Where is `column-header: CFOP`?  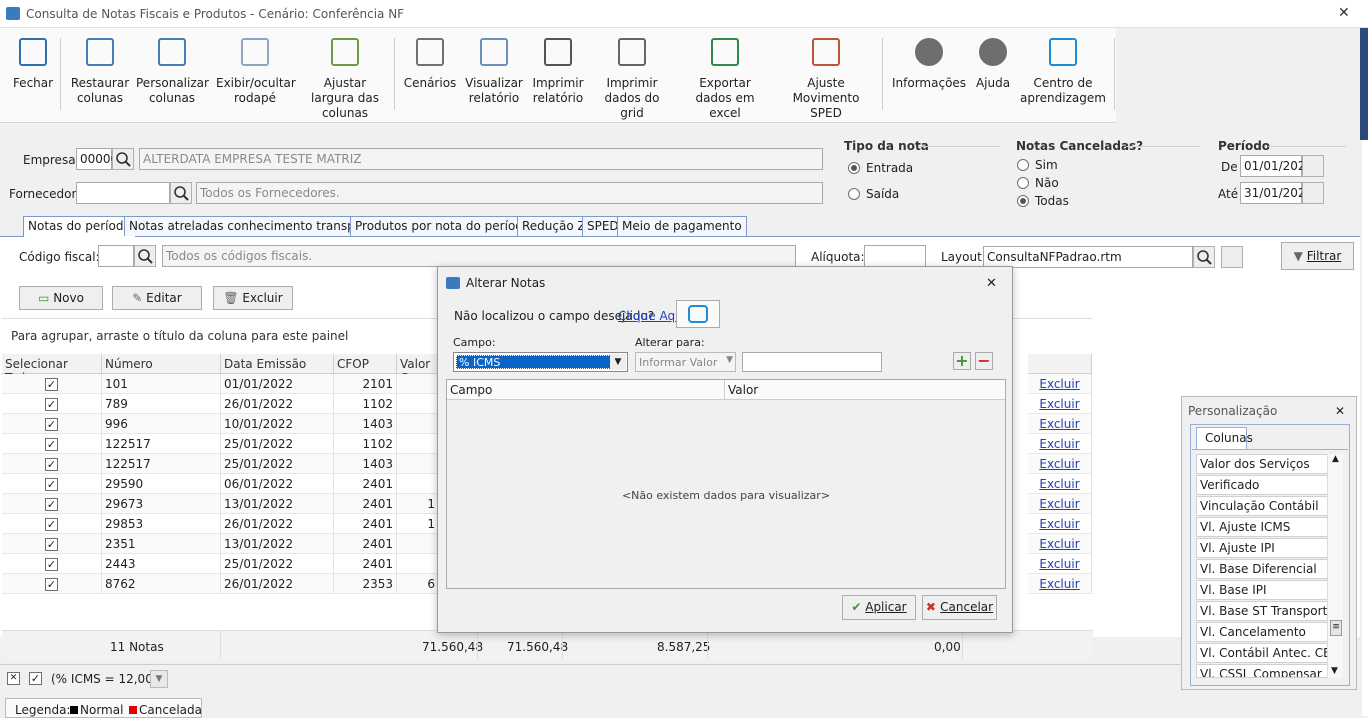
column-header: CFOP is located at coordinates (365, 364).